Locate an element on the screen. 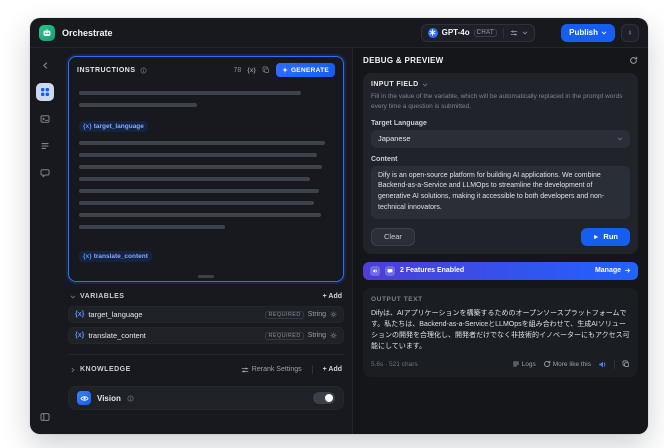  logs-label: Logs is located at coordinates (528, 364).